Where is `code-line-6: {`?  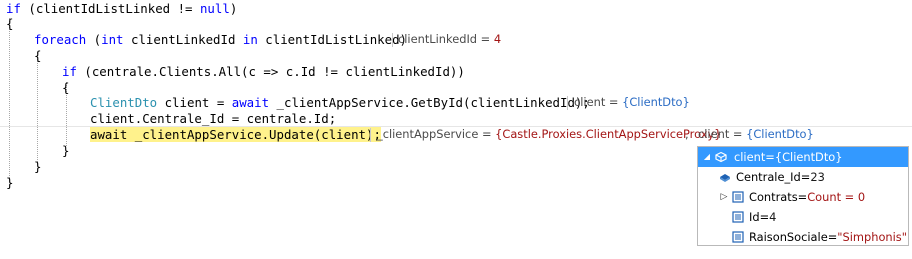
code-line-6: { is located at coordinates (65, 87).